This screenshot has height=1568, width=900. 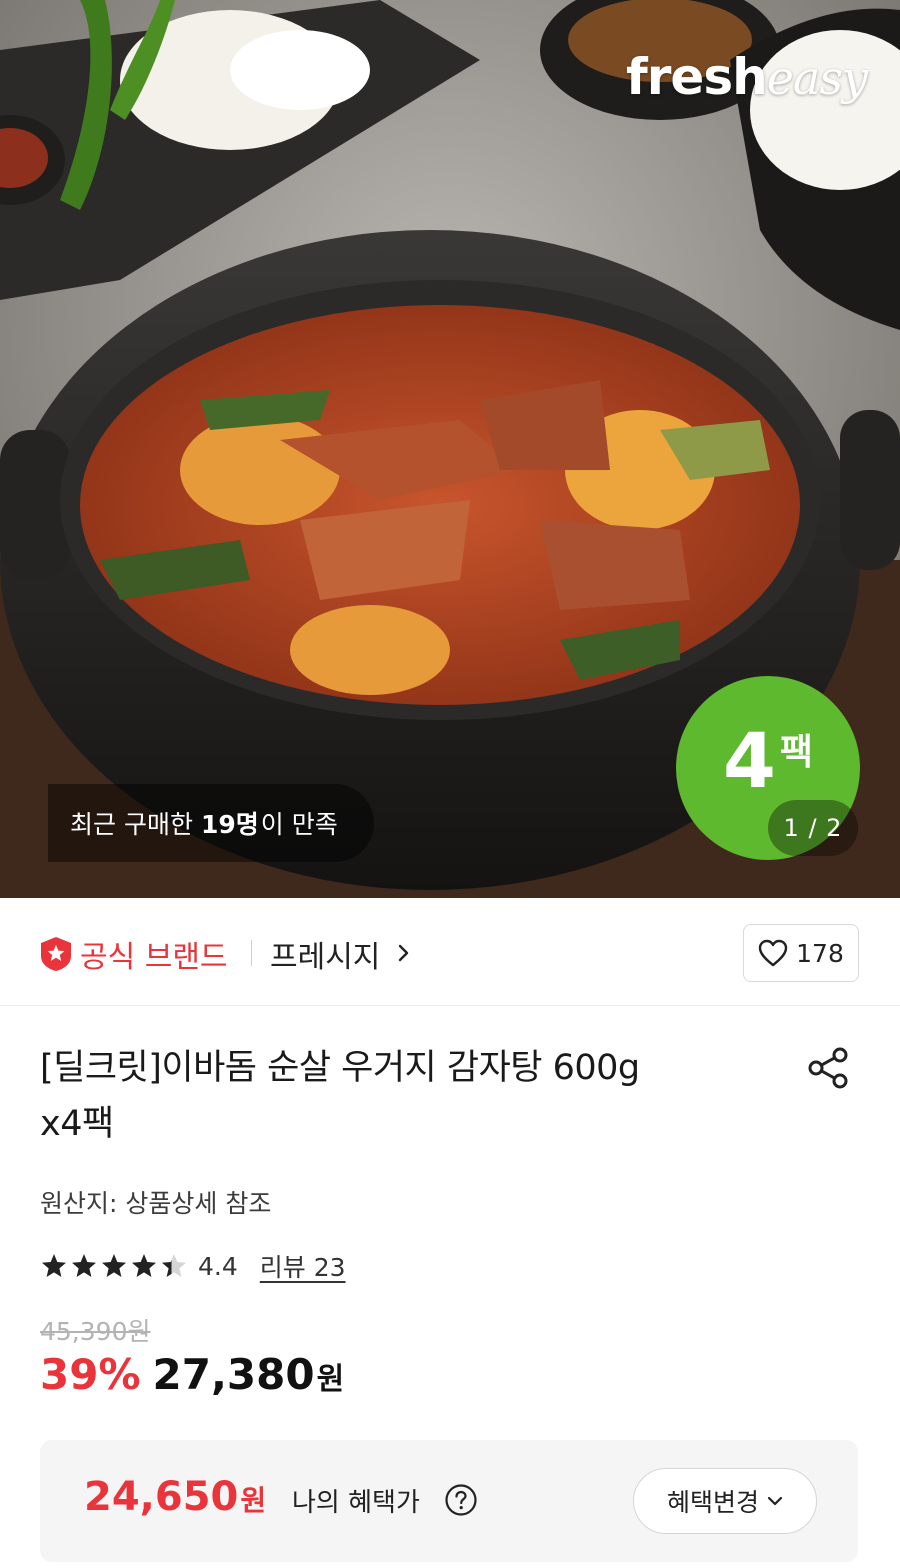 What do you see at coordinates (404, 953) in the screenshot?
I see `chevron-right-icon` at bounding box center [404, 953].